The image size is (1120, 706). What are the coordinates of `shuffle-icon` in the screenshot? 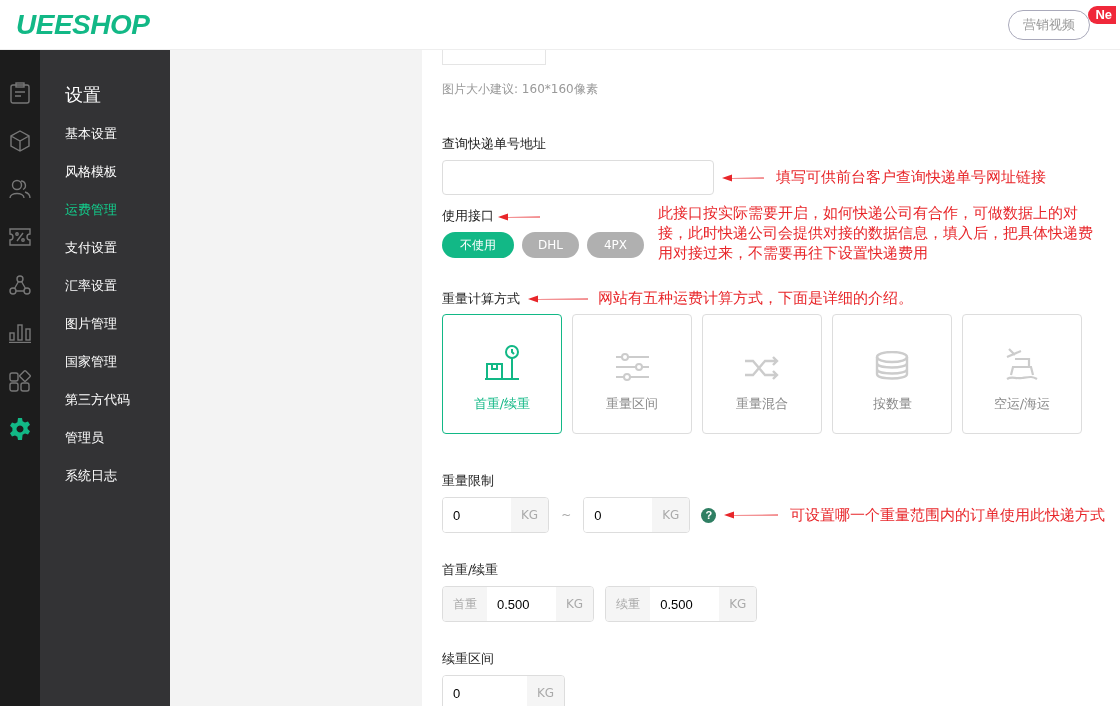 It's located at (762, 368).